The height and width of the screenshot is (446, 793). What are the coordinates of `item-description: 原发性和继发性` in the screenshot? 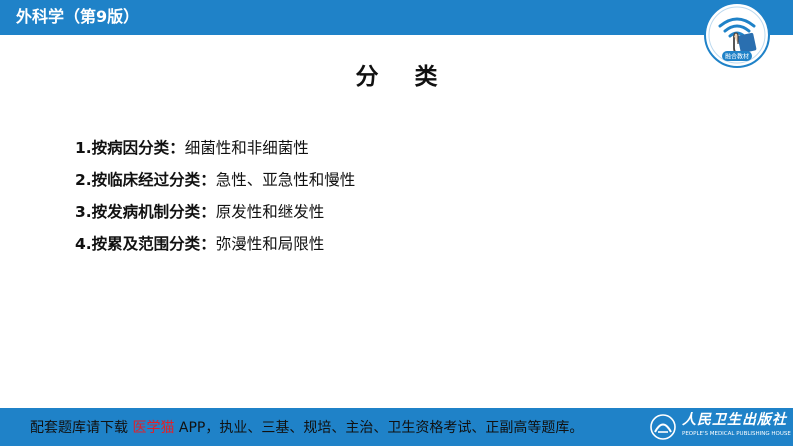 It's located at (270, 212).